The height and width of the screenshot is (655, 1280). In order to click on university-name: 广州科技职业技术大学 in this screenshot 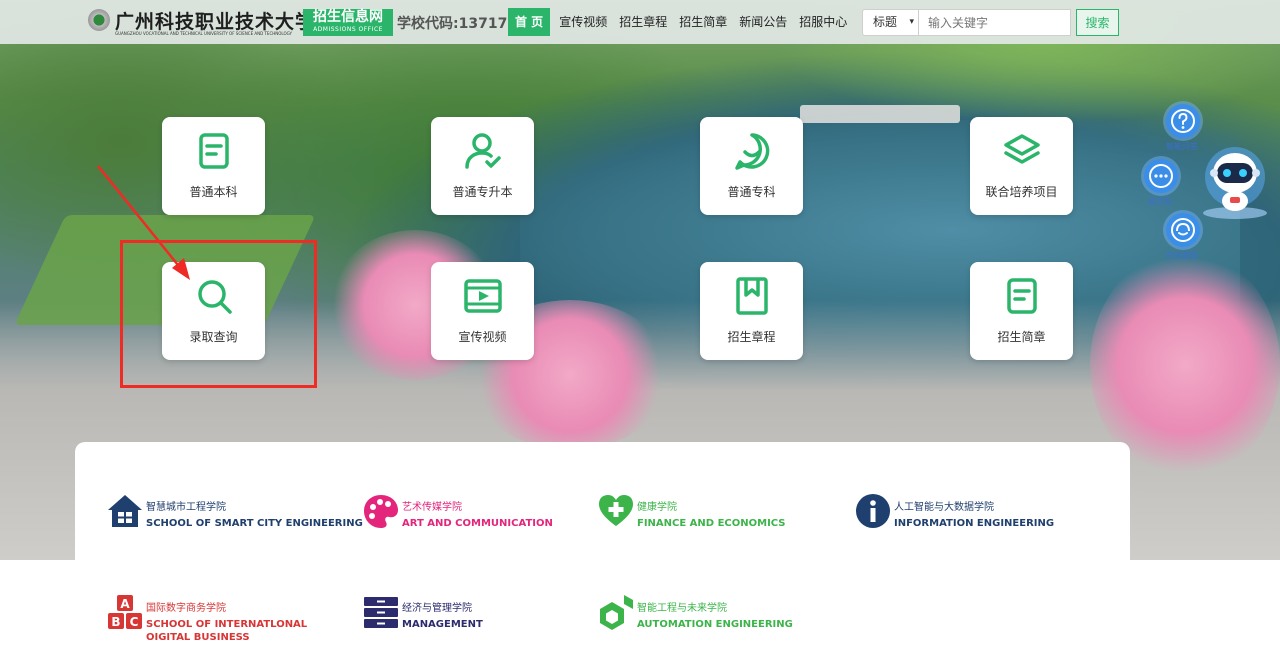, I will do `click(215, 20)`.